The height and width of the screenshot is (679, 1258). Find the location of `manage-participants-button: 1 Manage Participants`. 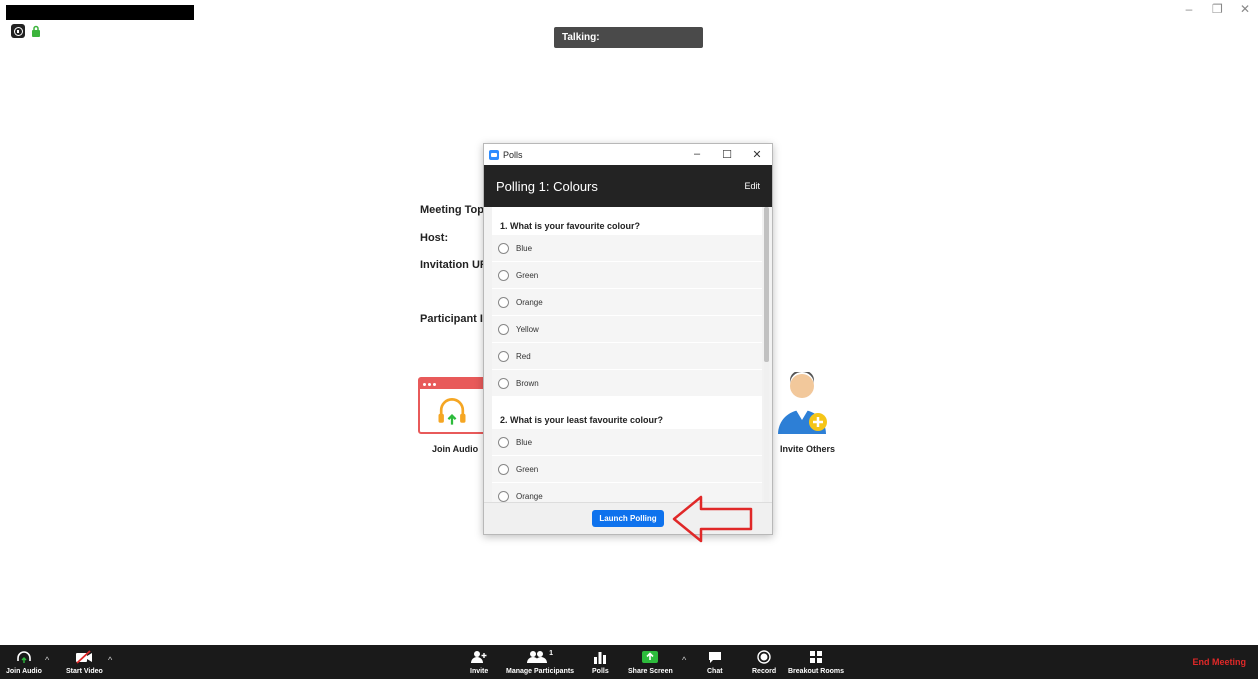

manage-participants-button: 1 Manage Participants is located at coordinates (540, 661).